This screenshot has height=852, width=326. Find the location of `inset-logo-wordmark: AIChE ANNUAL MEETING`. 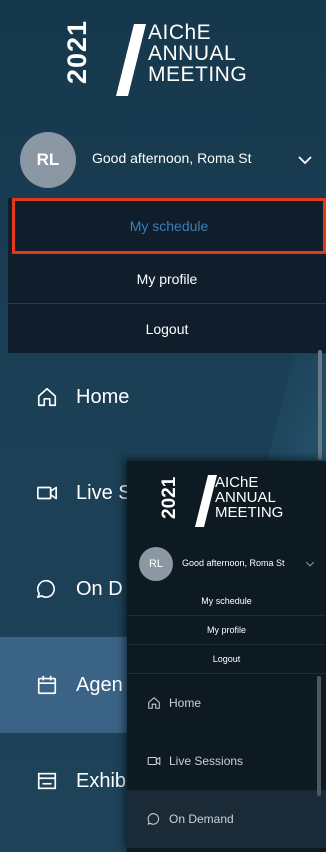

inset-logo-wordmark: AIChE ANNUAL MEETING is located at coordinates (249, 497).